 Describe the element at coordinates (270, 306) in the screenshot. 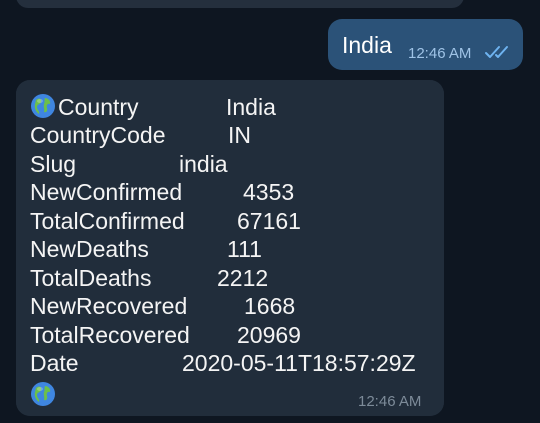

I see `row-newrecovered-value: 1668` at that location.